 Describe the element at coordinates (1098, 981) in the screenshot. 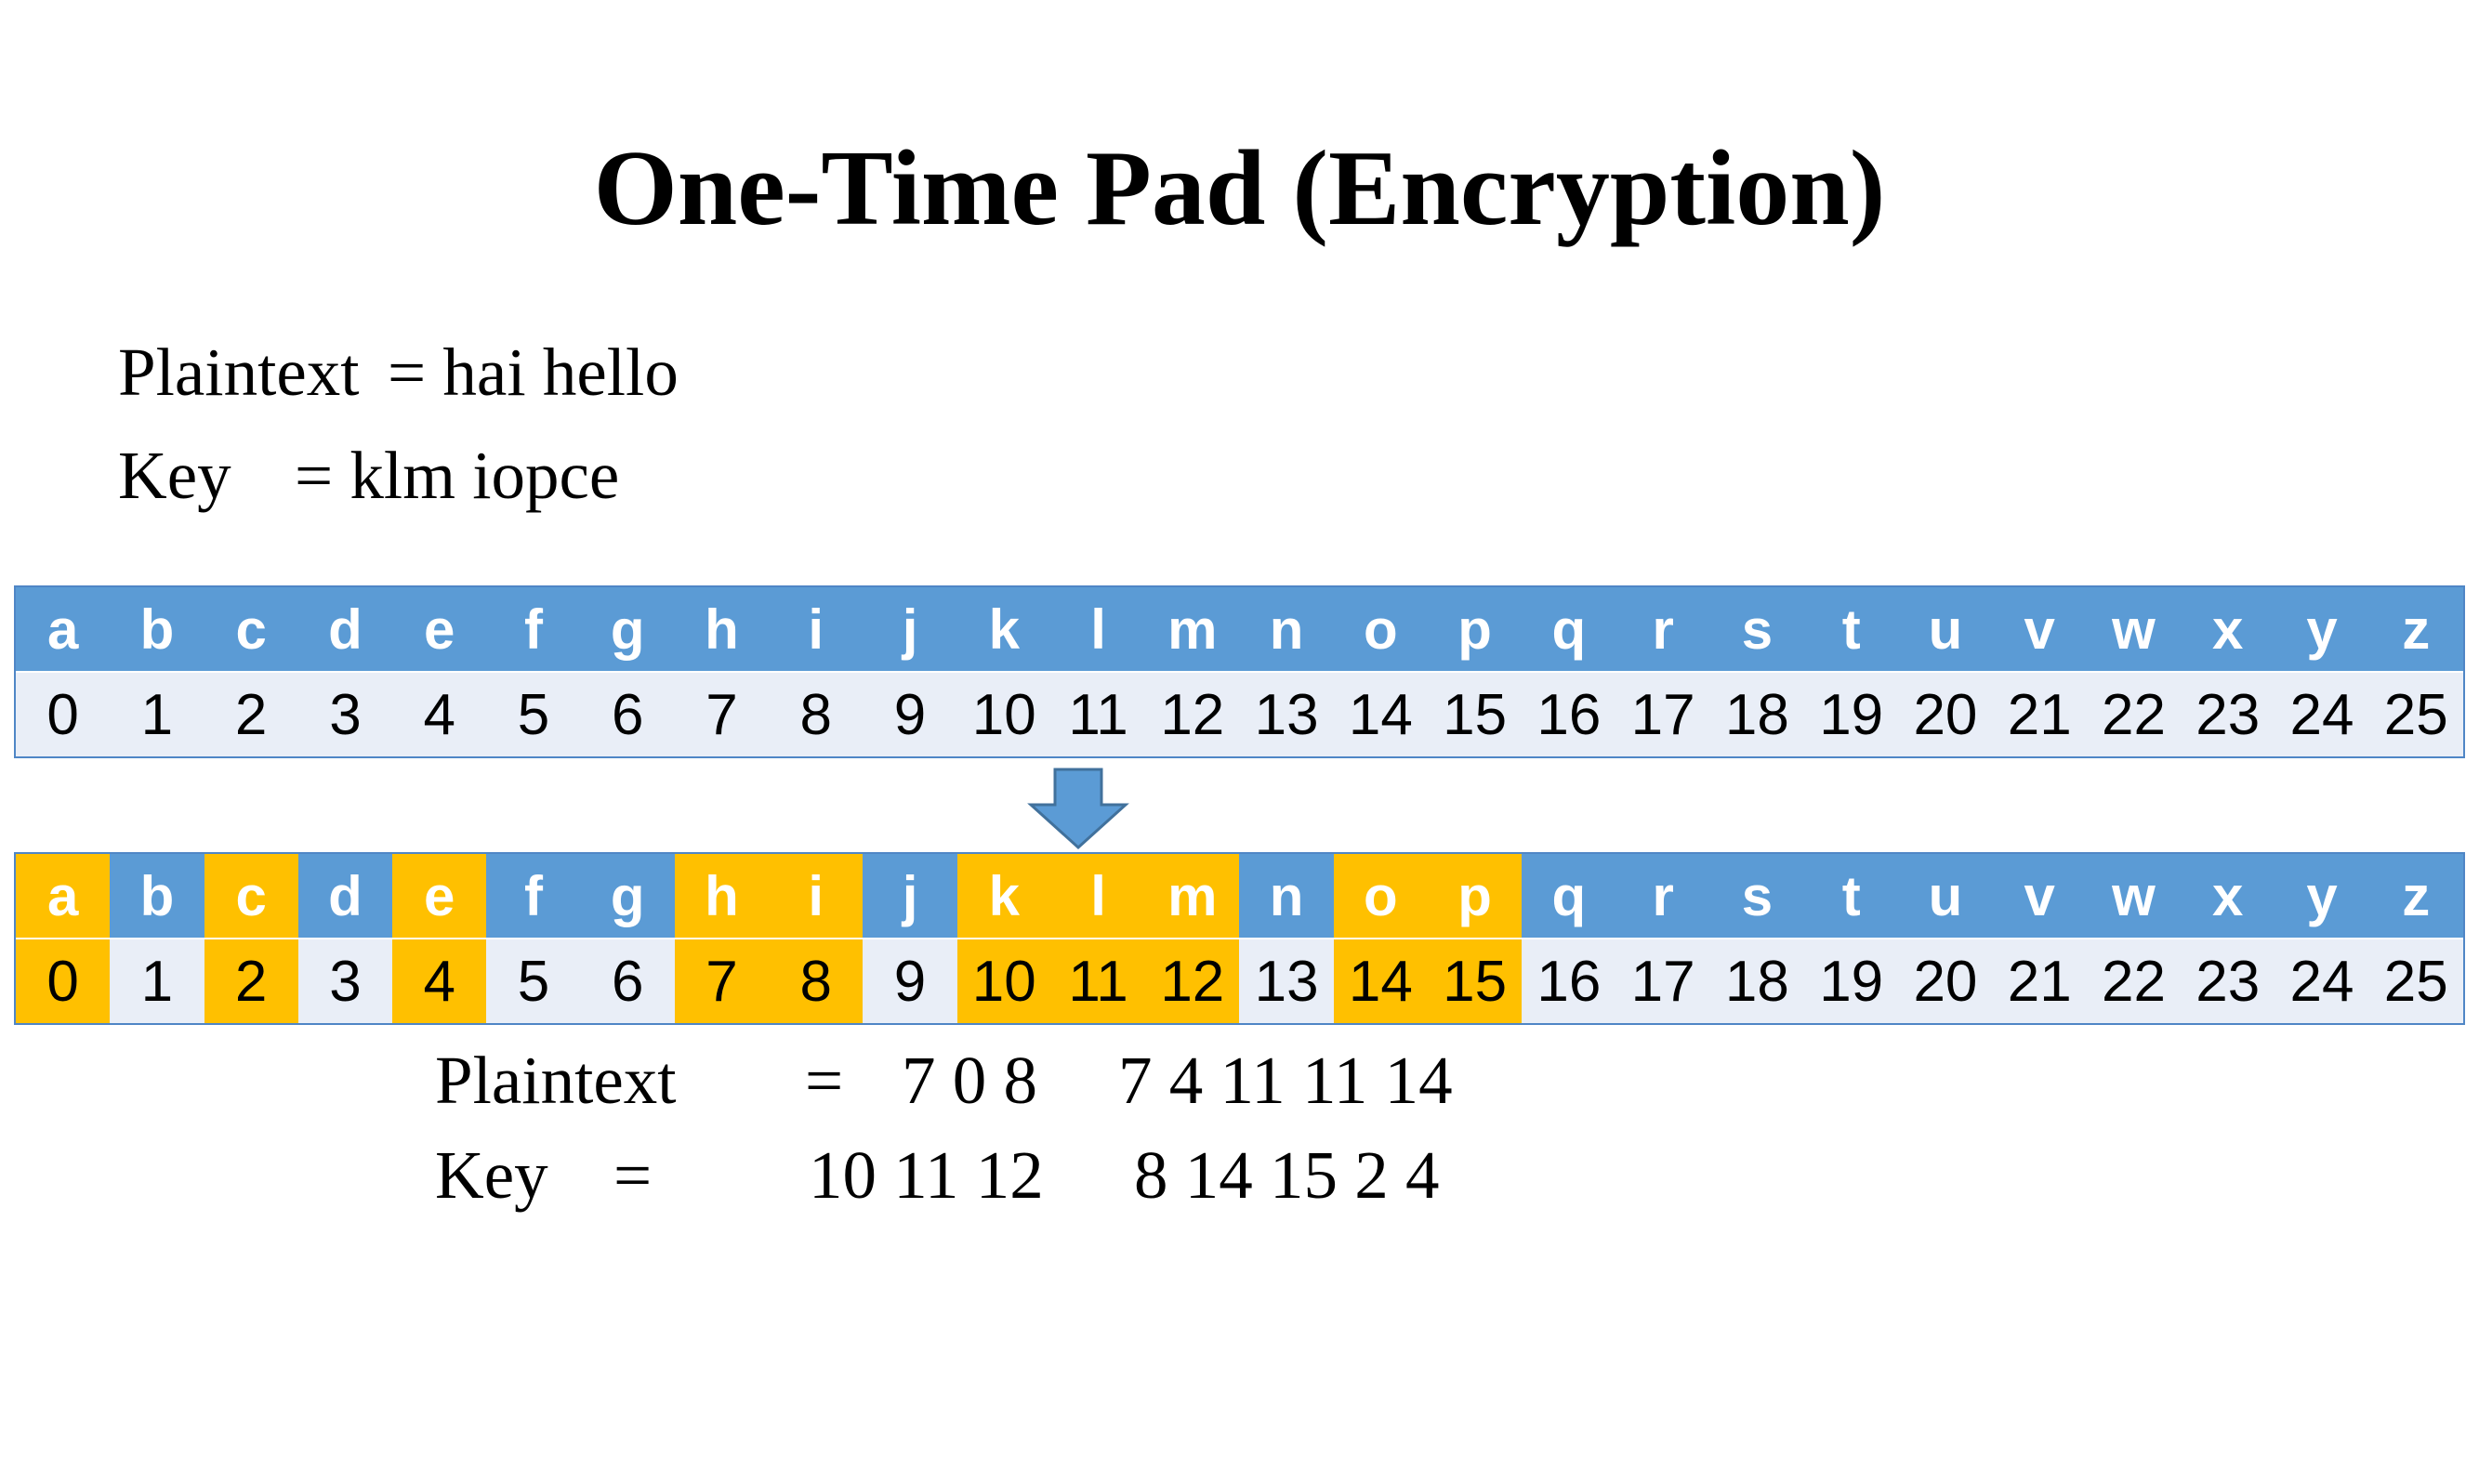

I see `number-cell-11: 11` at that location.